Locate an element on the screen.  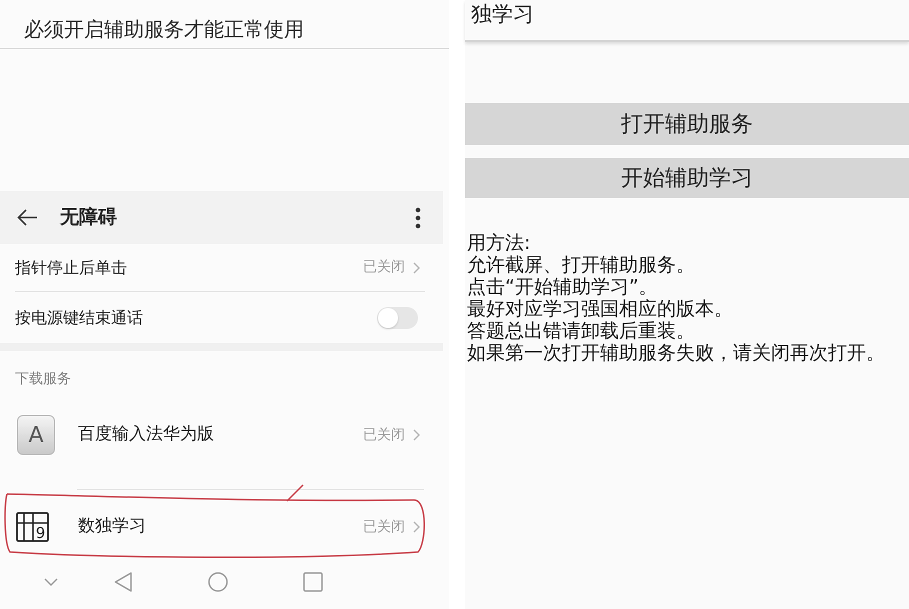
action-button: 开始辅助学习 is located at coordinates (687, 178).